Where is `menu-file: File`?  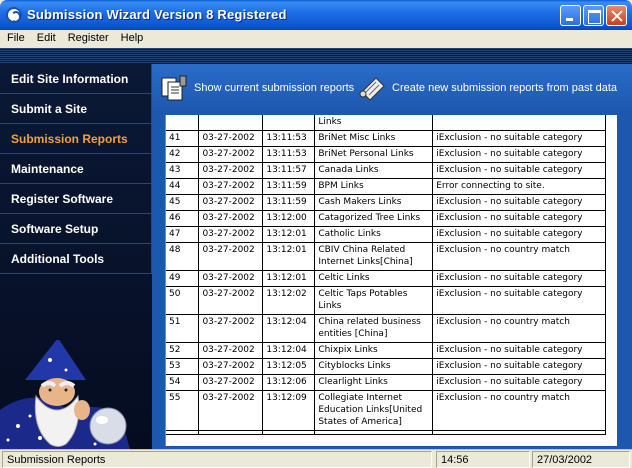
menu-file: File is located at coordinates (15, 39).